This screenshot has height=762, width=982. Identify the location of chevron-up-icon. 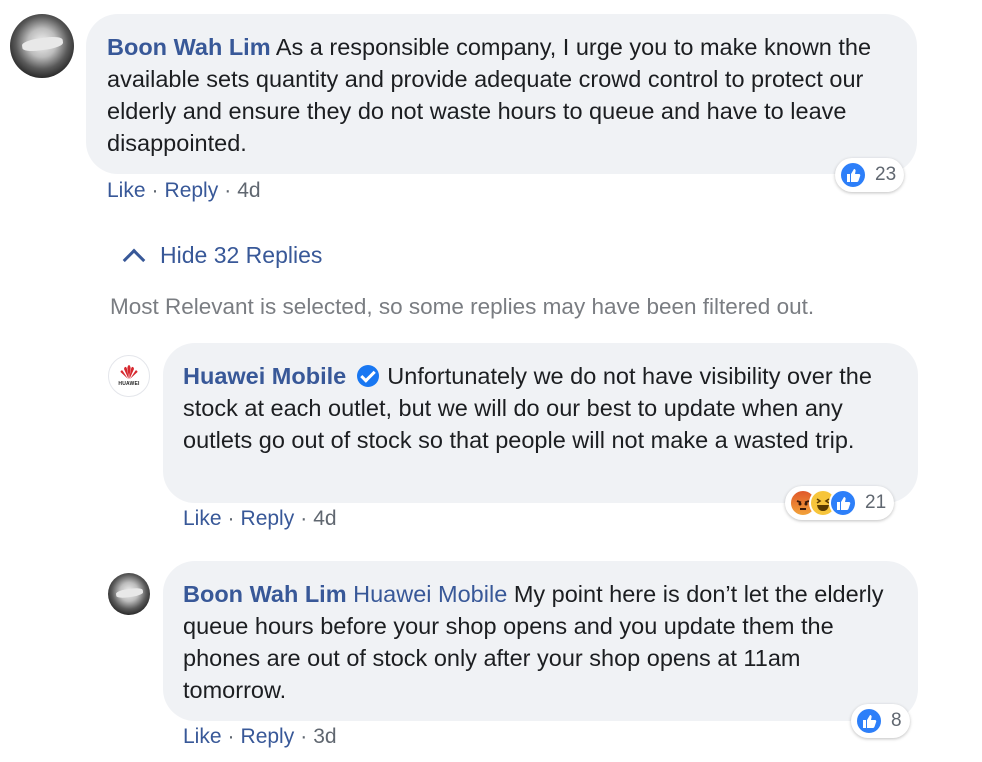
(134, 259).